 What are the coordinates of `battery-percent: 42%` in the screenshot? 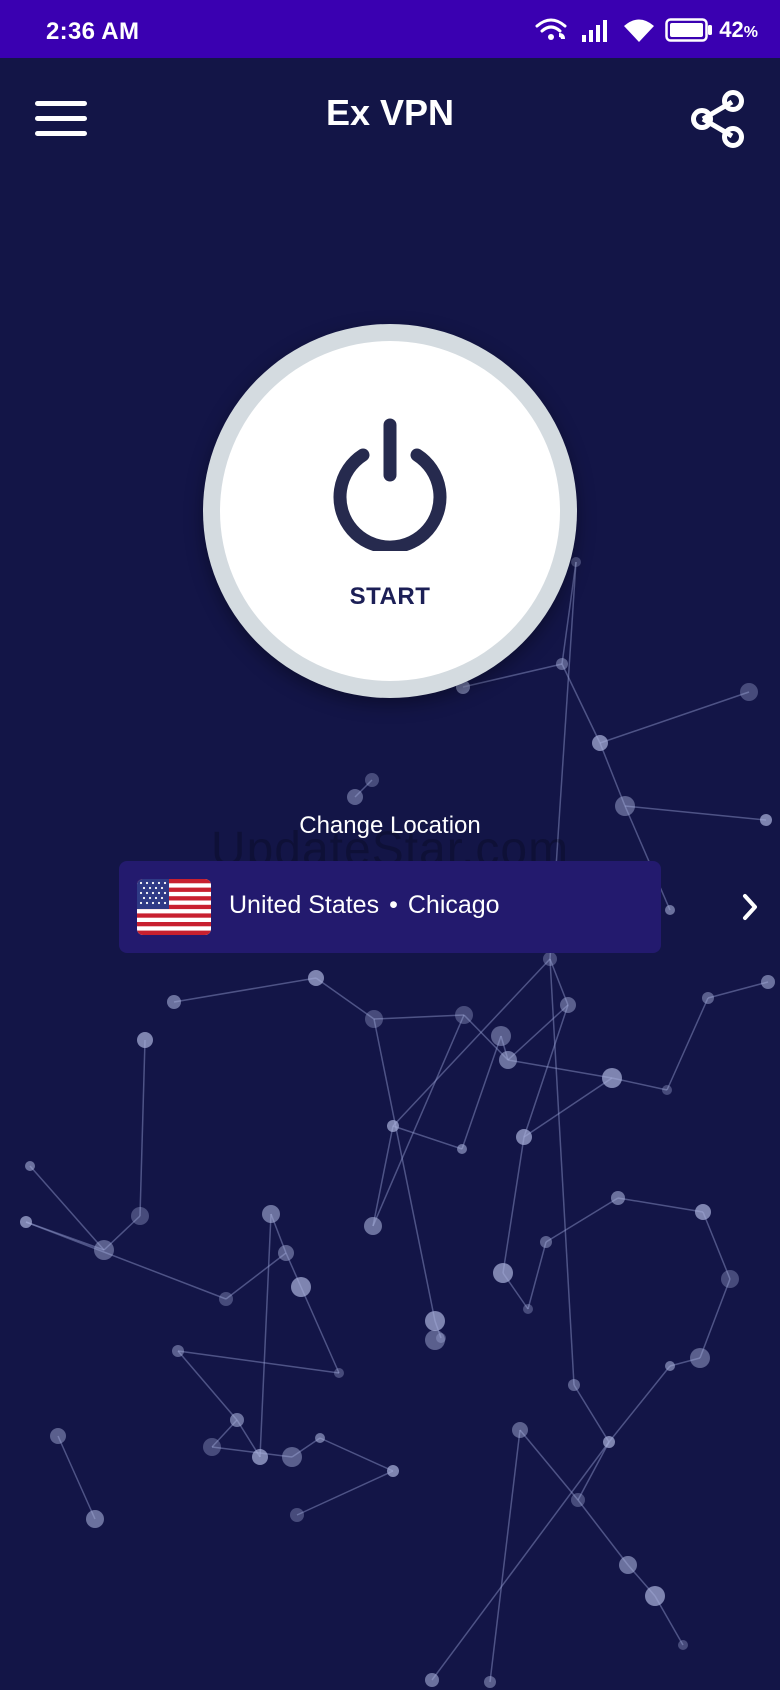 It's located at (738, 29).